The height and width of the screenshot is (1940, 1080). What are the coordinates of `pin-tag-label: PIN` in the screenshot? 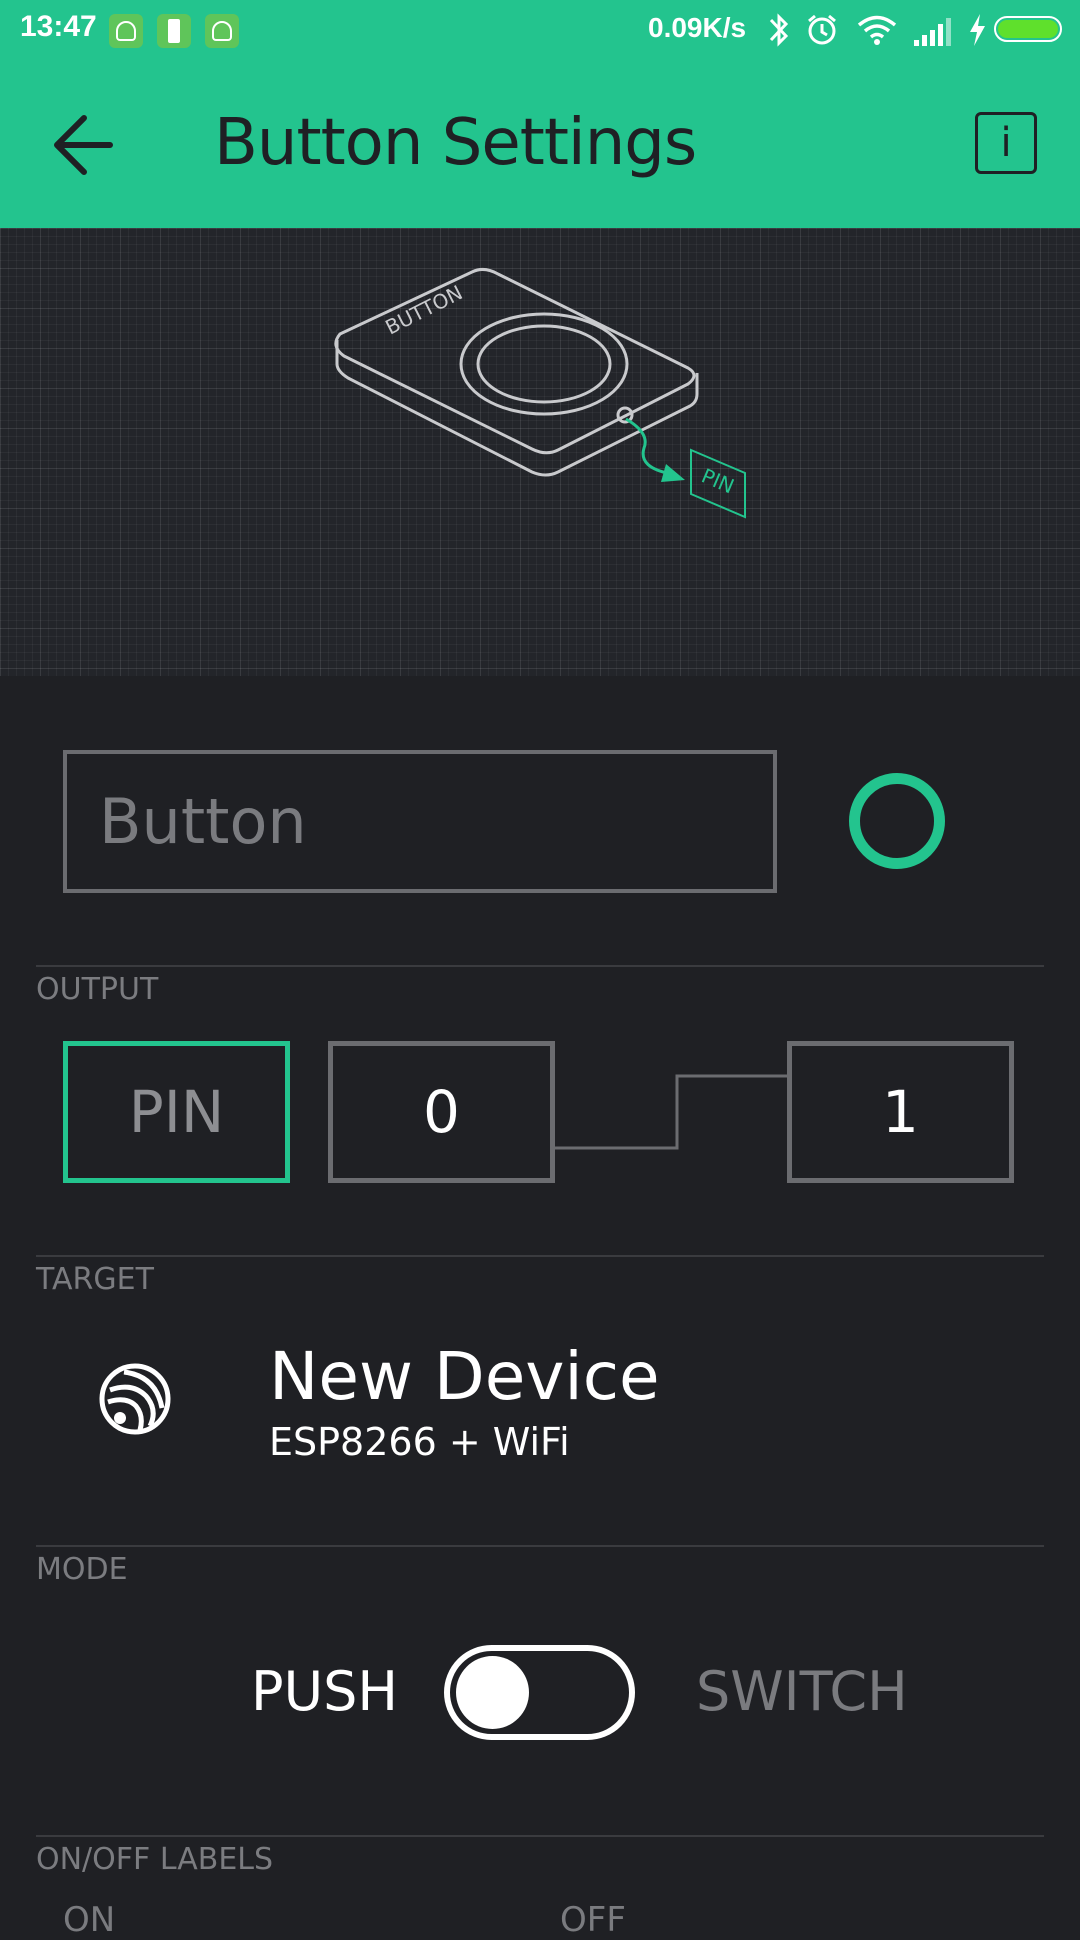 It's located at (718, 481).